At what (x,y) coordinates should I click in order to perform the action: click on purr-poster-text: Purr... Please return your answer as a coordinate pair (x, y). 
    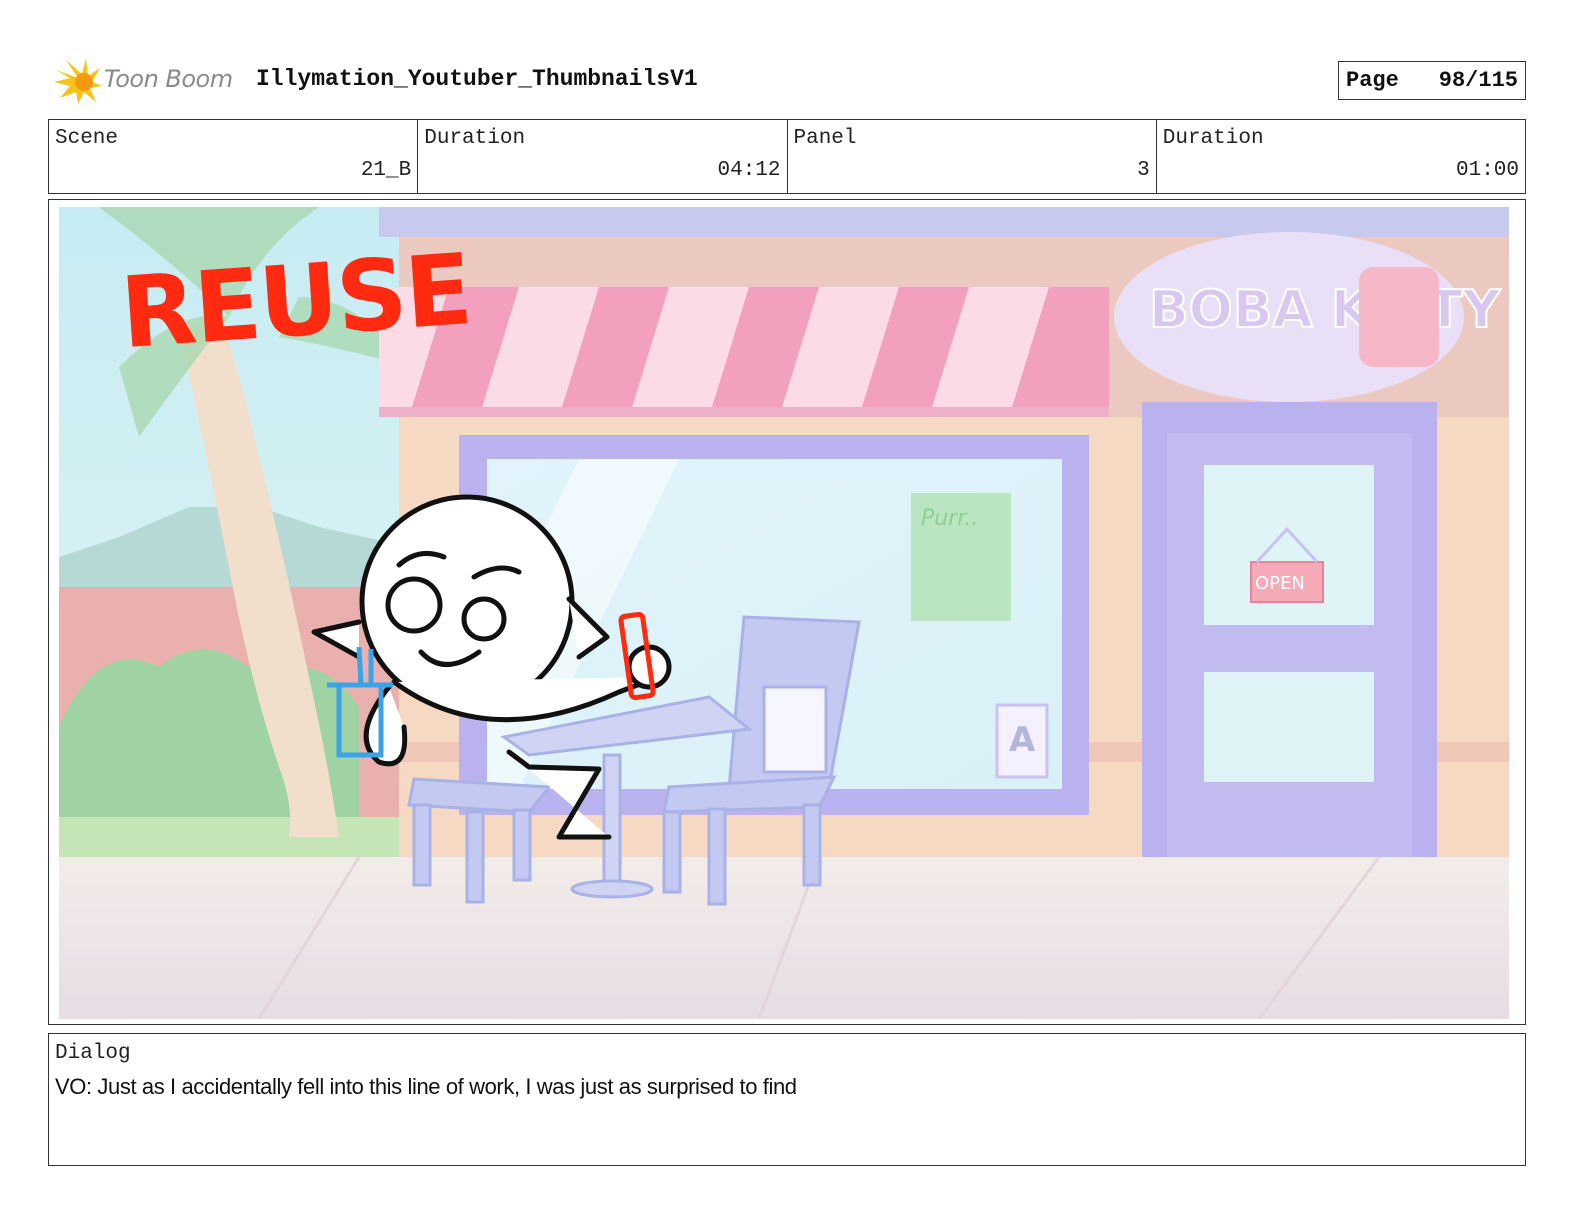
    Looking at the image, I should click on (949, 518).